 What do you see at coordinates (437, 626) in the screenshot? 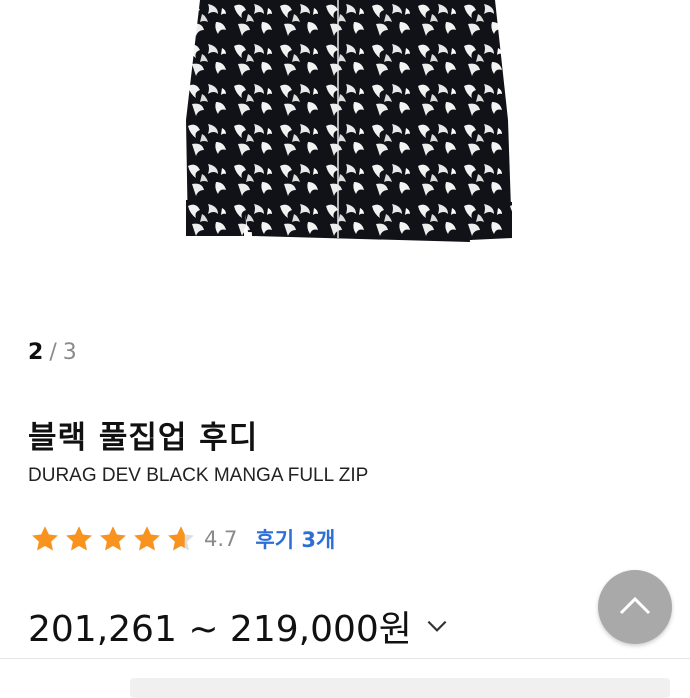
I see `chevron-down-icon` at bounding box center [437, 626].